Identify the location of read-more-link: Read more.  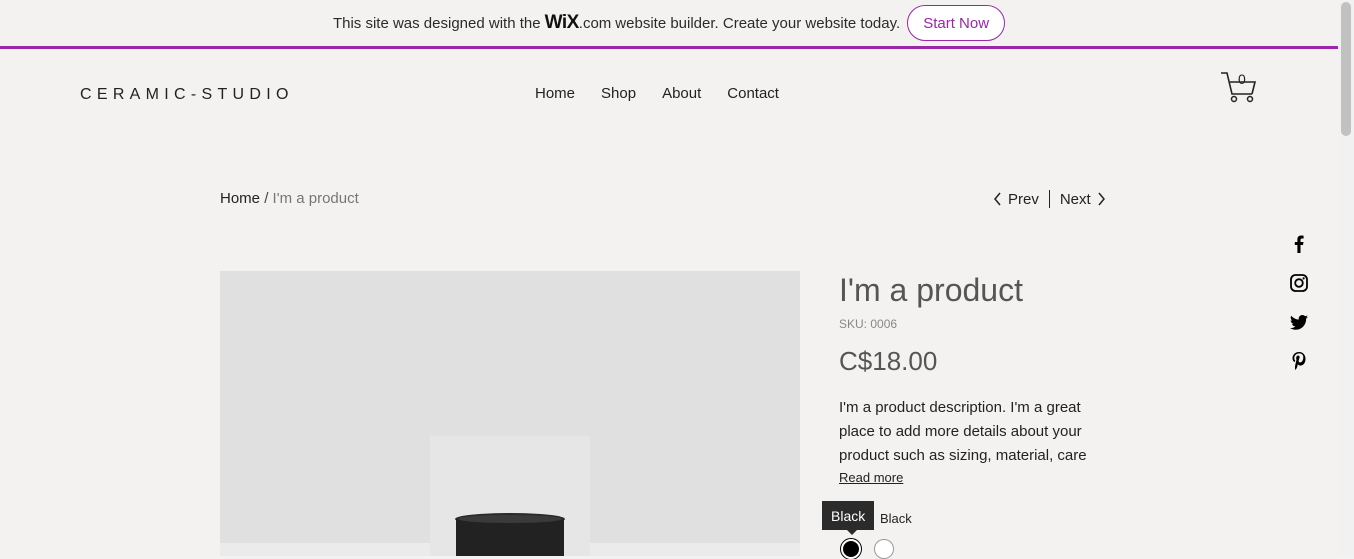
(871, 477).